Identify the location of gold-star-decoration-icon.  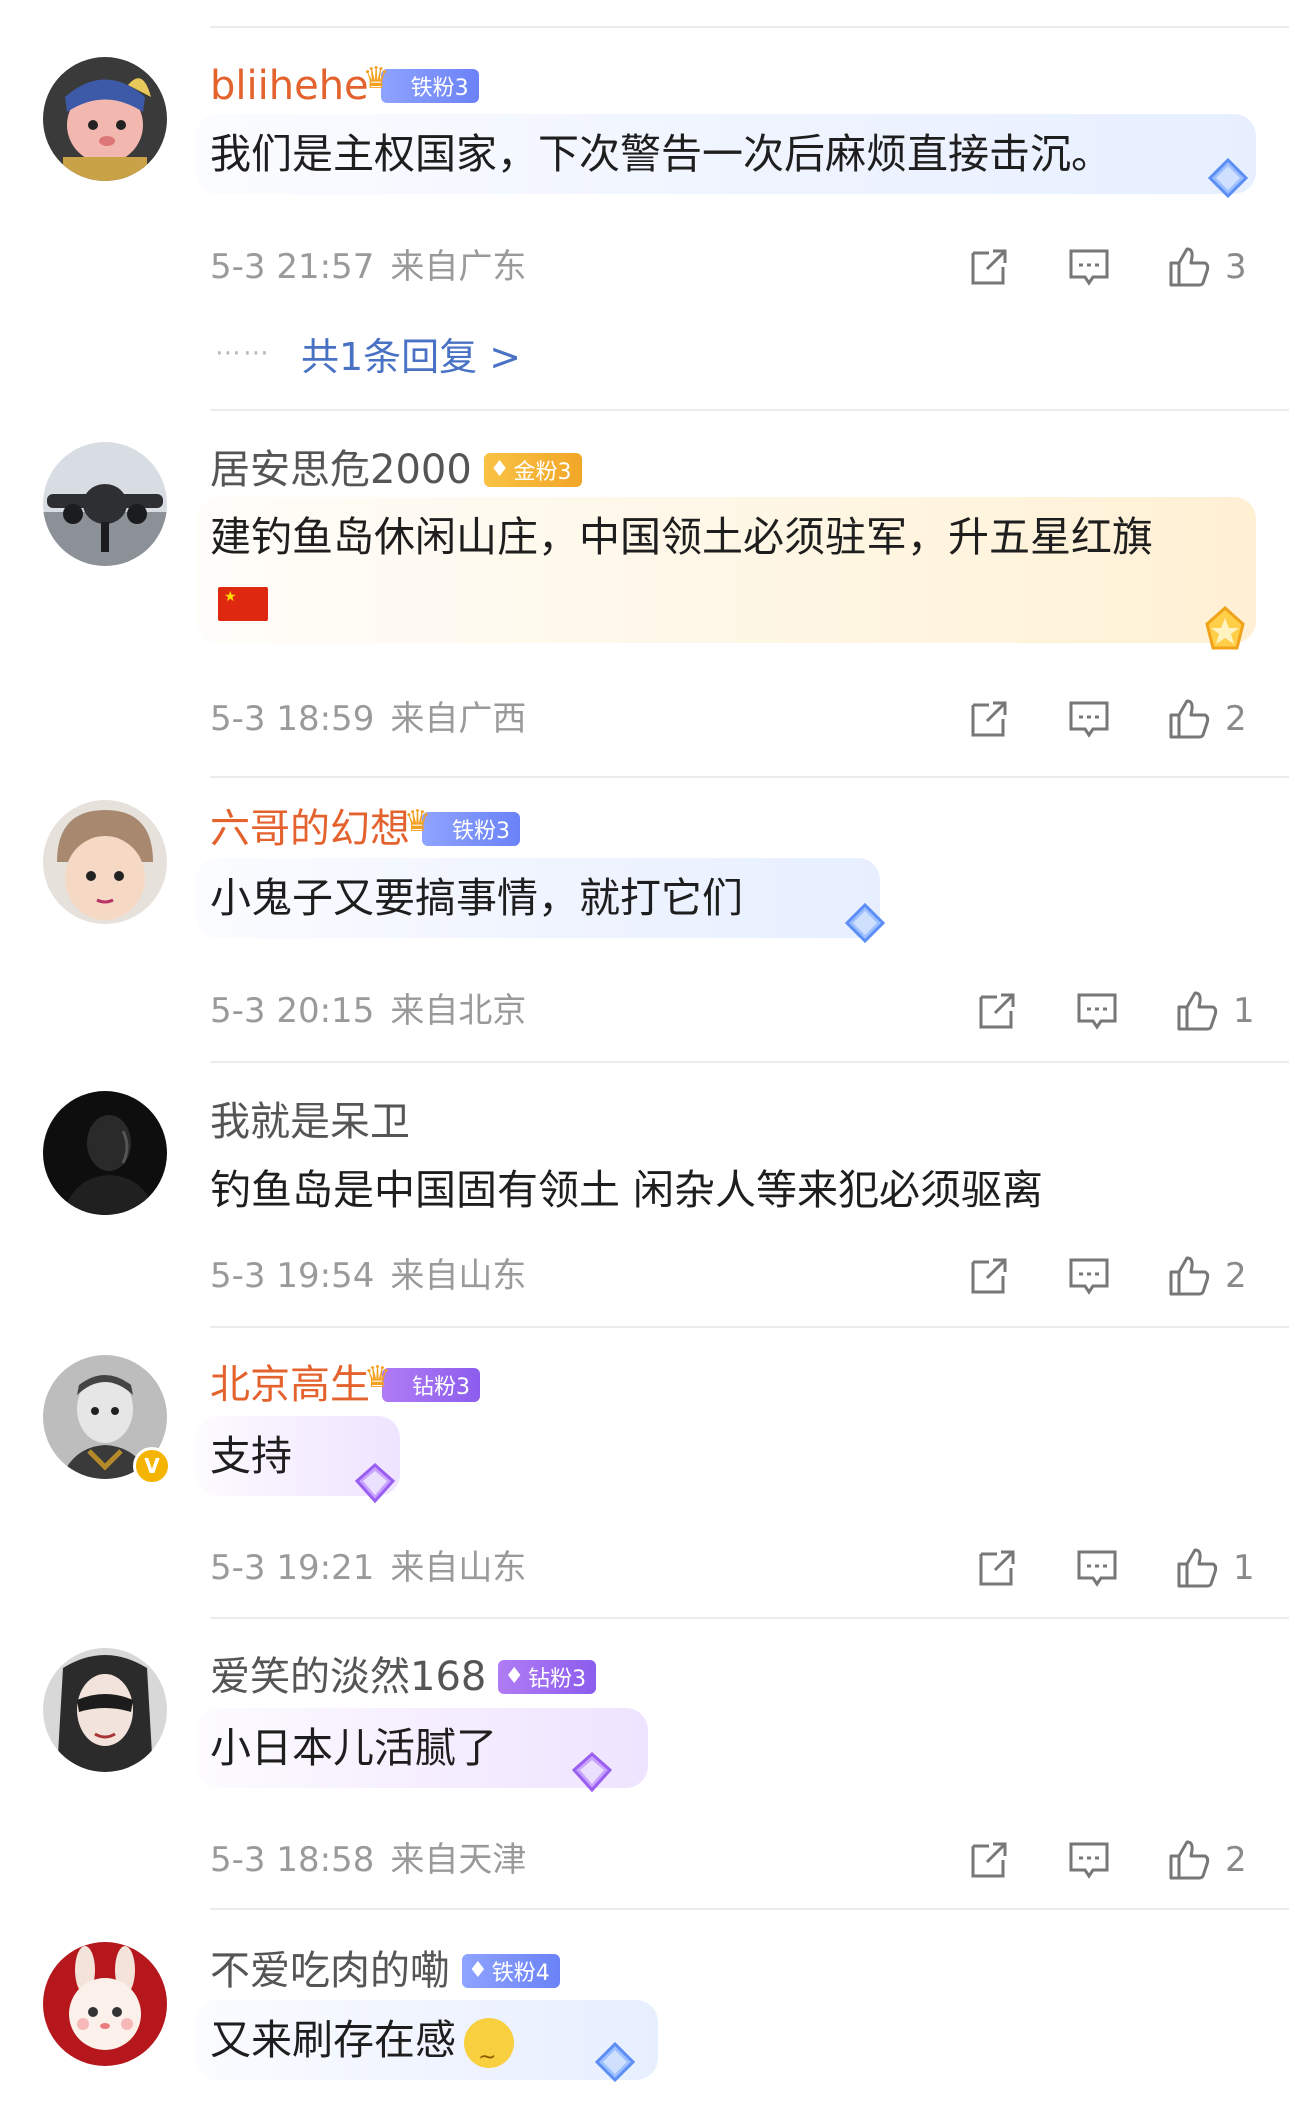
(1225, 630).